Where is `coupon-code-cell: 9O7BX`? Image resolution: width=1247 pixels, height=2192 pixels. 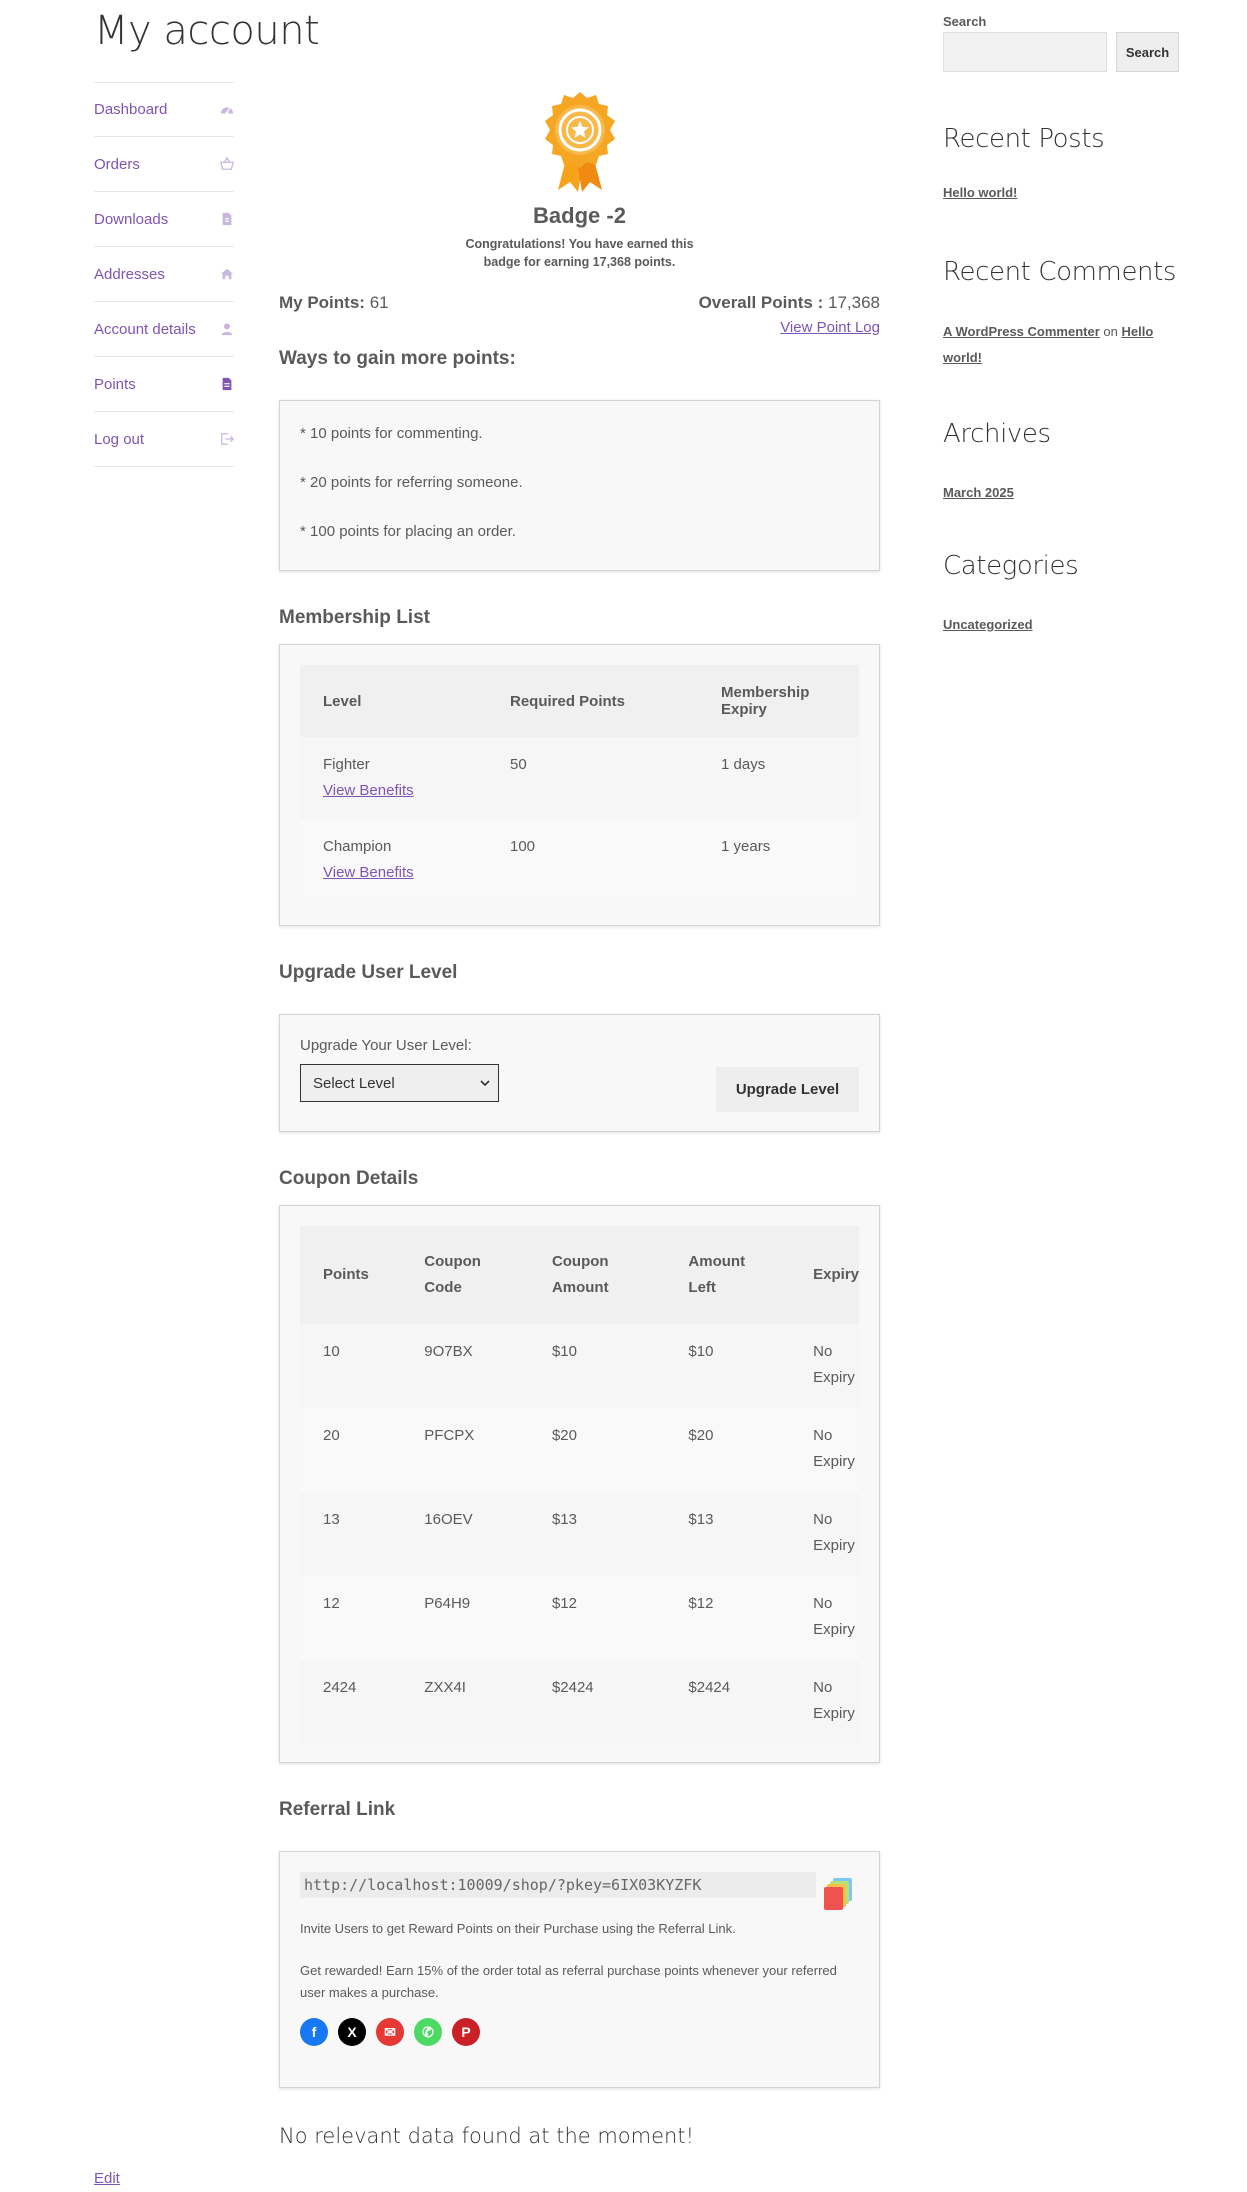
coupon-code-cell: 9O7BX is located at coordinates (465, 1366).